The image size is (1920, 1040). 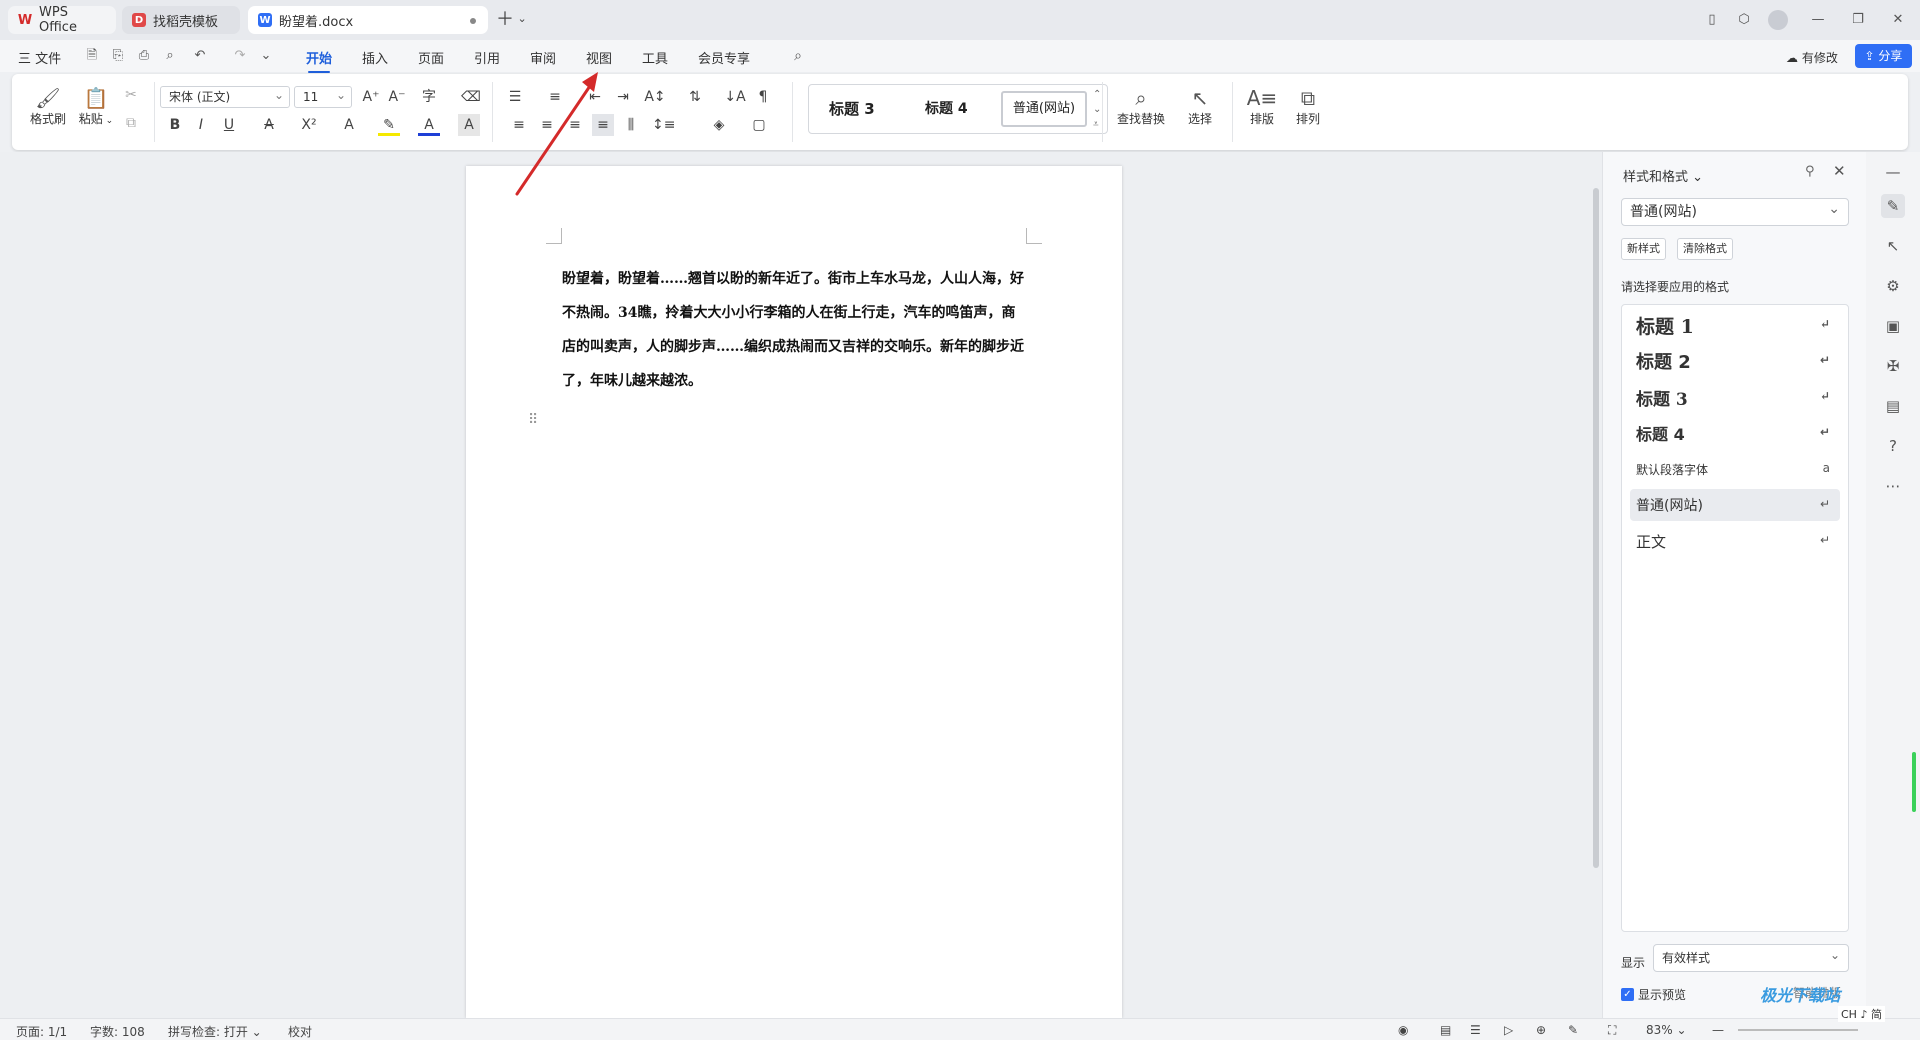 What do you see at coordinates (719, 125) in the screenshot?
I see `shading-icon: ◈` at bounding box center [719, 125].